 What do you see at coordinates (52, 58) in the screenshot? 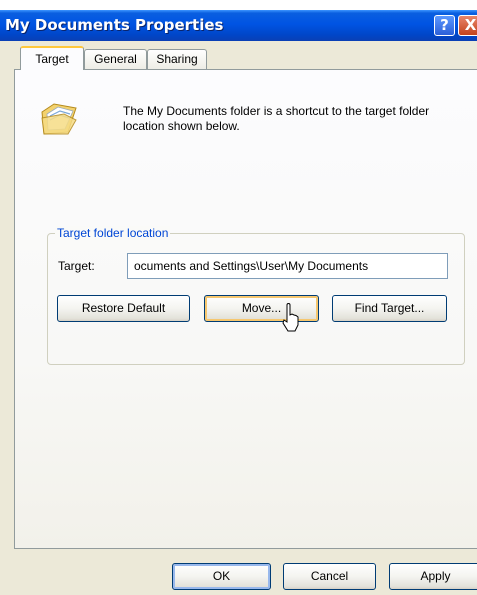
I see `tab-target: Target` at bounding box center [52, 58].